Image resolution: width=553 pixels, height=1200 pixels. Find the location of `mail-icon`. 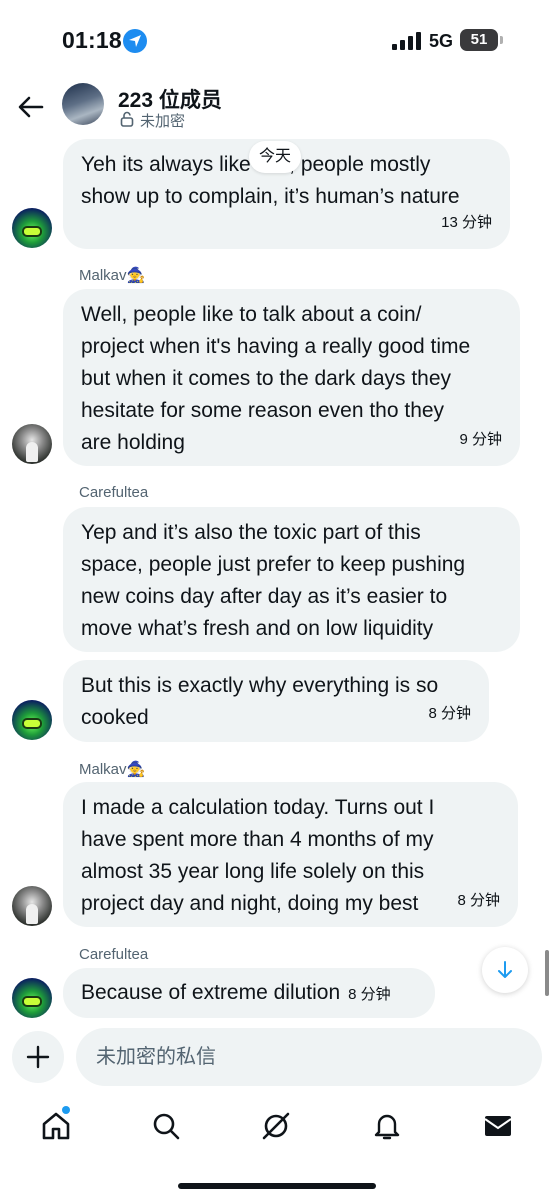

mail-icon is located at coordinates (498, 1126).